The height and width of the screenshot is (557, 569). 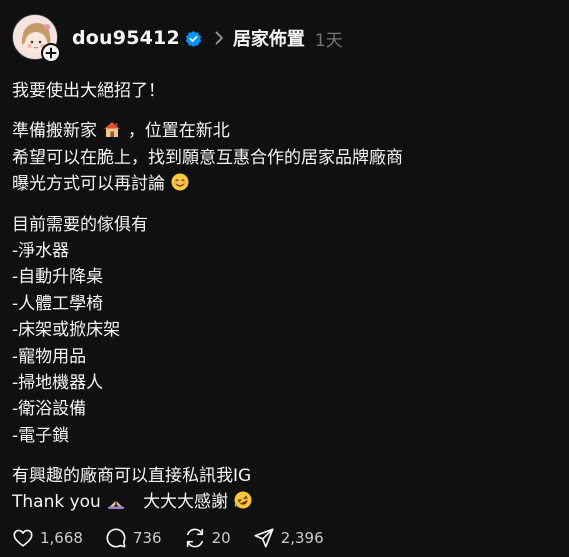 I want to click on post-list-item: -人體工學椅, so click(x=58, y=303).